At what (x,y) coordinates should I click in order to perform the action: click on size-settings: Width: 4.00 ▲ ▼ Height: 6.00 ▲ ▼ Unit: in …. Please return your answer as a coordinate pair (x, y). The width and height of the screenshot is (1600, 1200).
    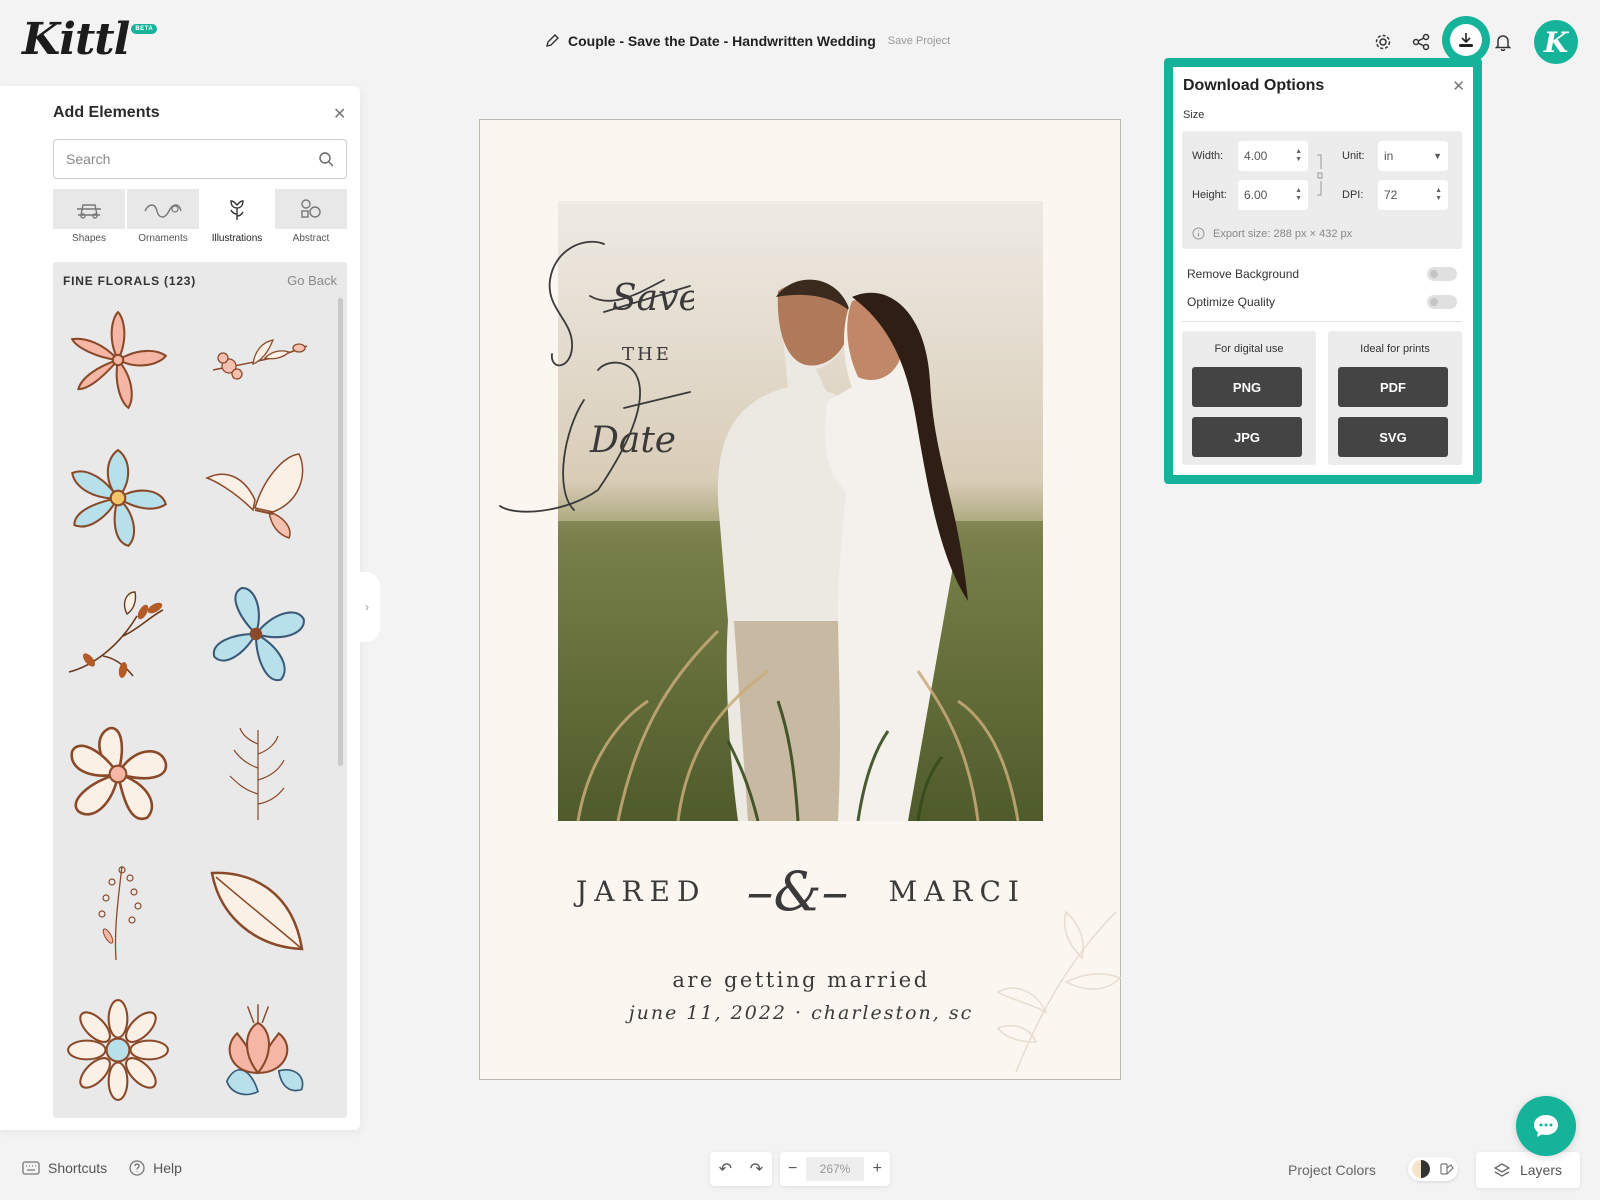
    Looking at the image, I should click on (1322, 190).